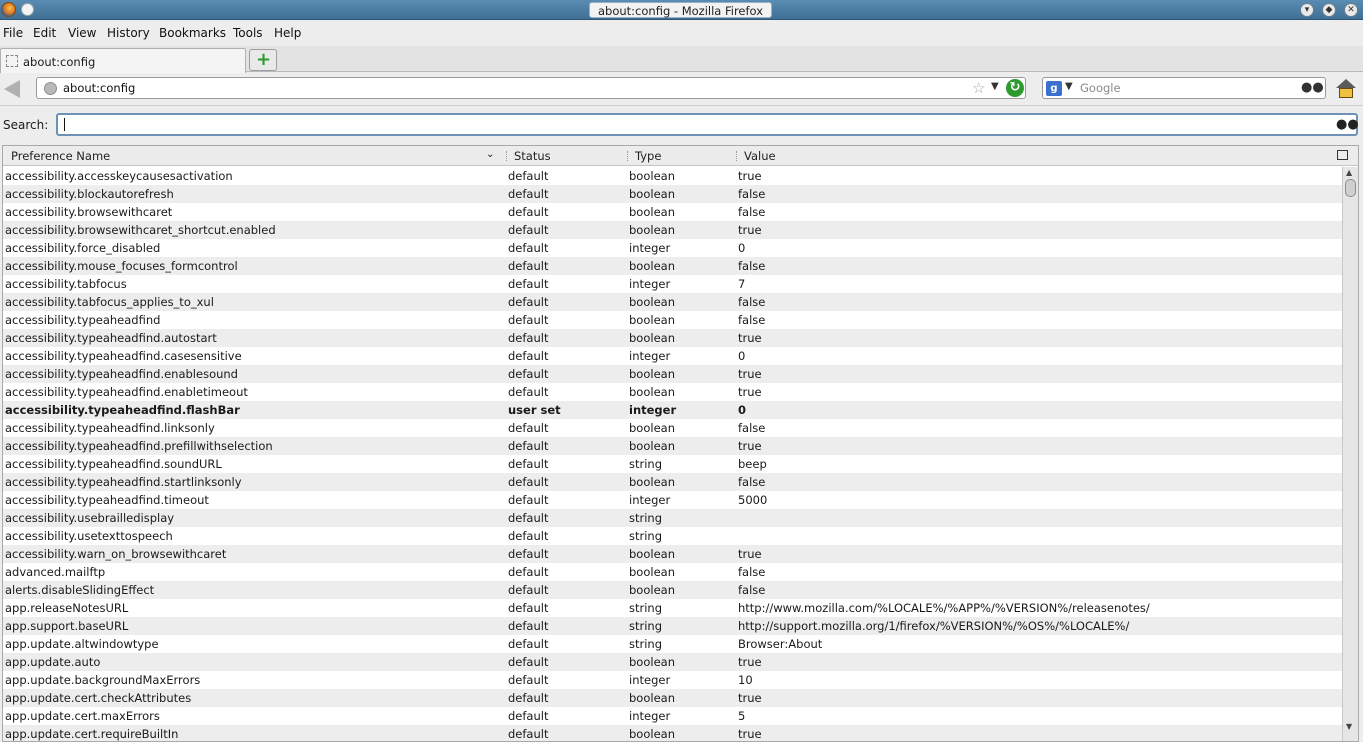  What do you see at coordinates (750, 554) in the screenshot?
I see `value-cell: true` at bounding box center [750, 554].